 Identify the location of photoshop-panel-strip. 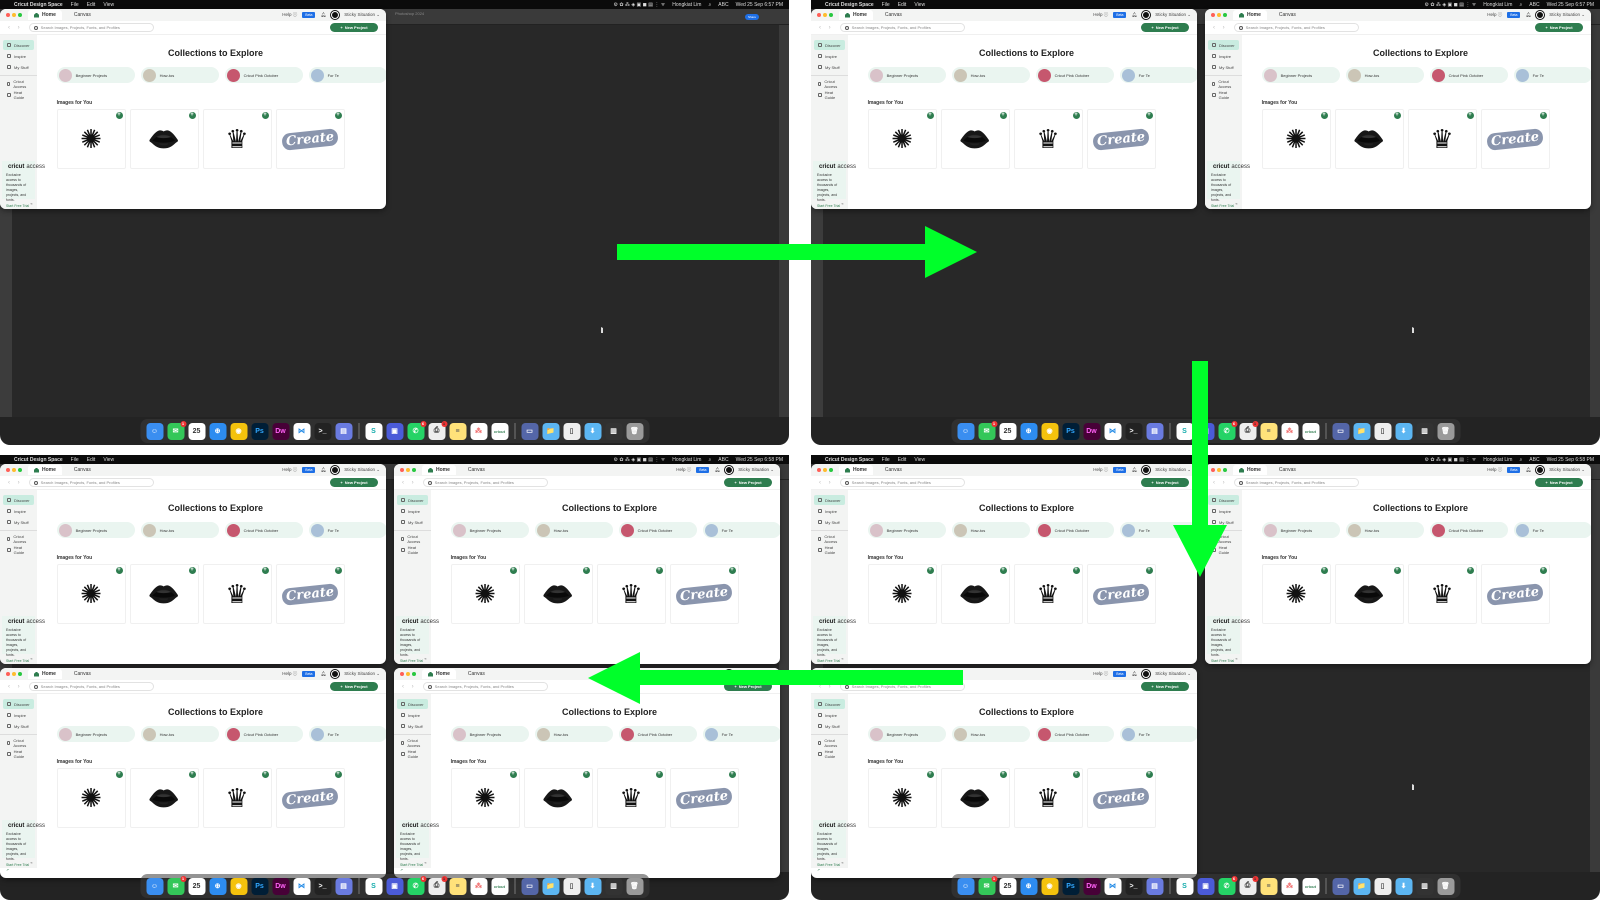
(1595, 221).